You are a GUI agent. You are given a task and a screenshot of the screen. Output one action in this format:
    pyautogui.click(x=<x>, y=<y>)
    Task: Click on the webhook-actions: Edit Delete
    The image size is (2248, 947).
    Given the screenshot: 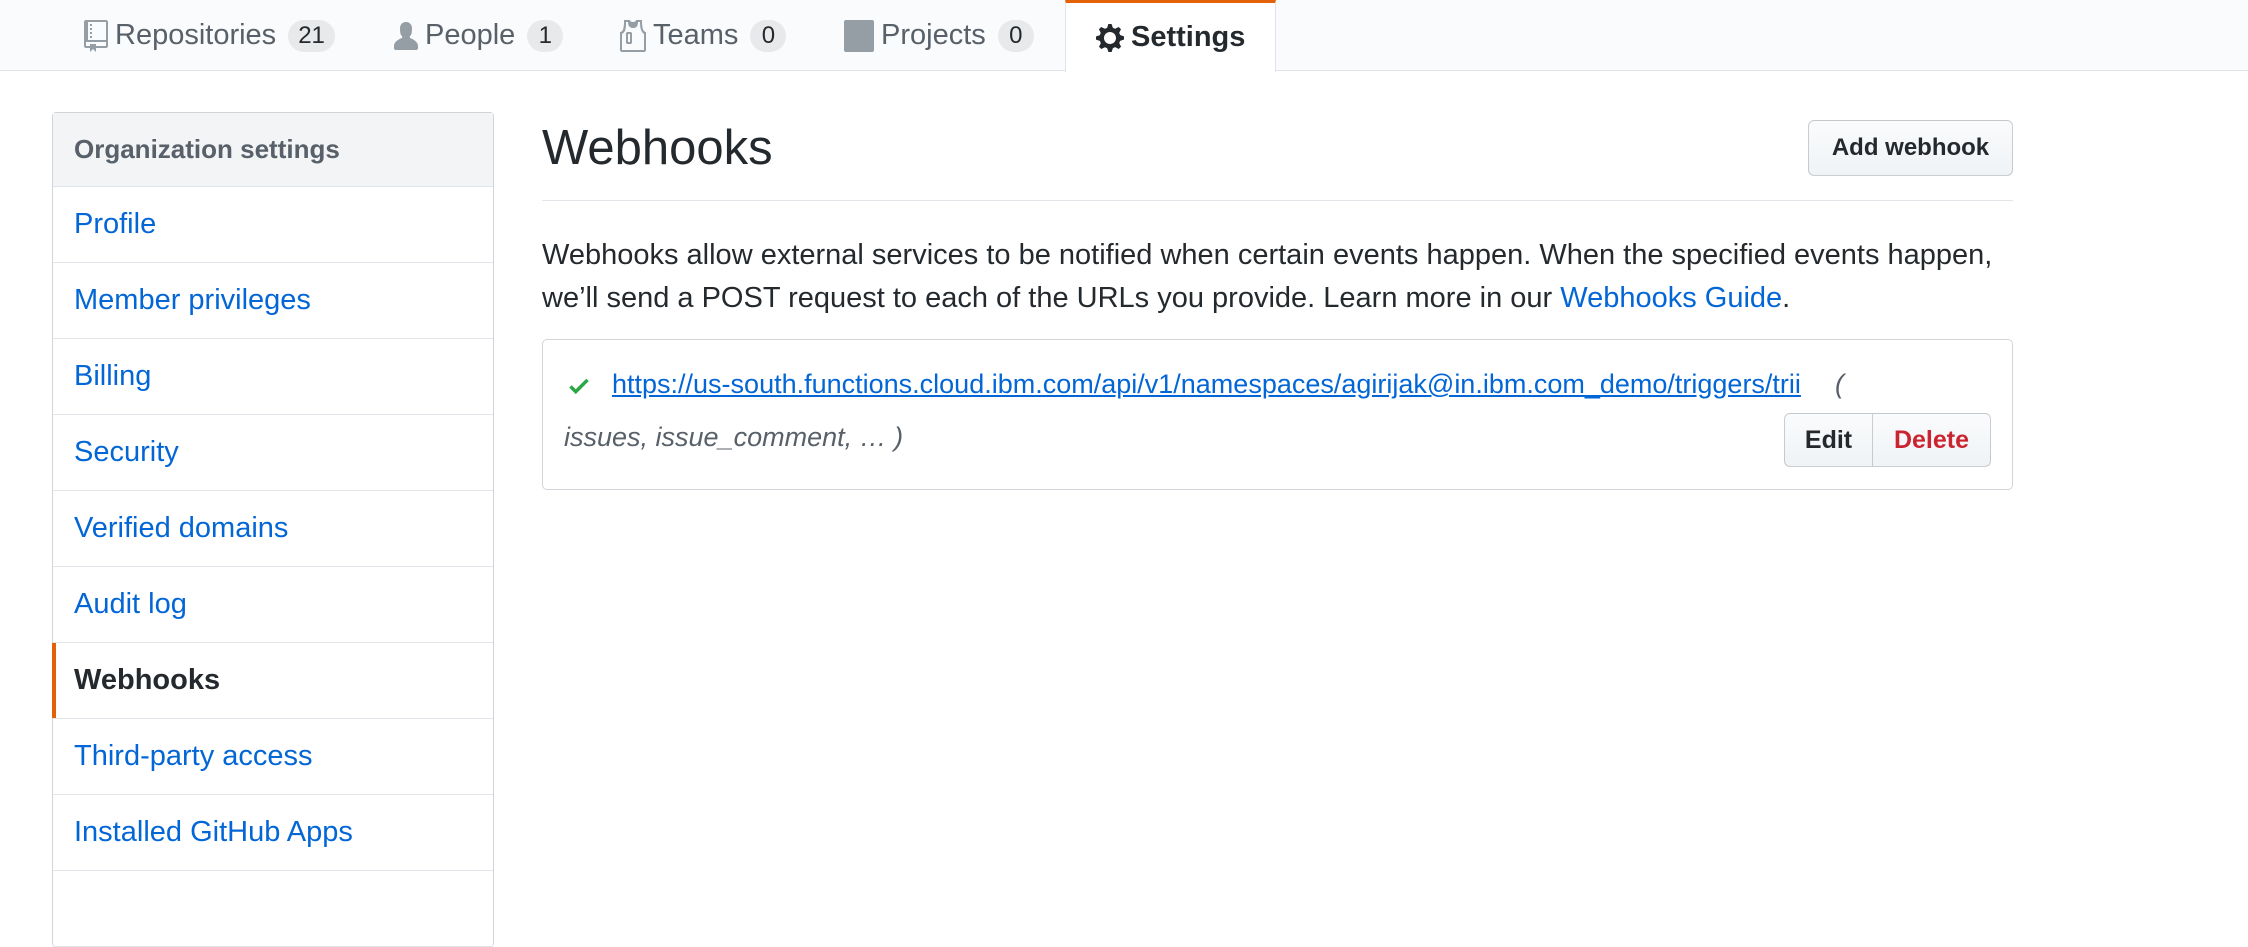 What is the action you would take?
    pyautogui.click(x=1887, y=440)
    